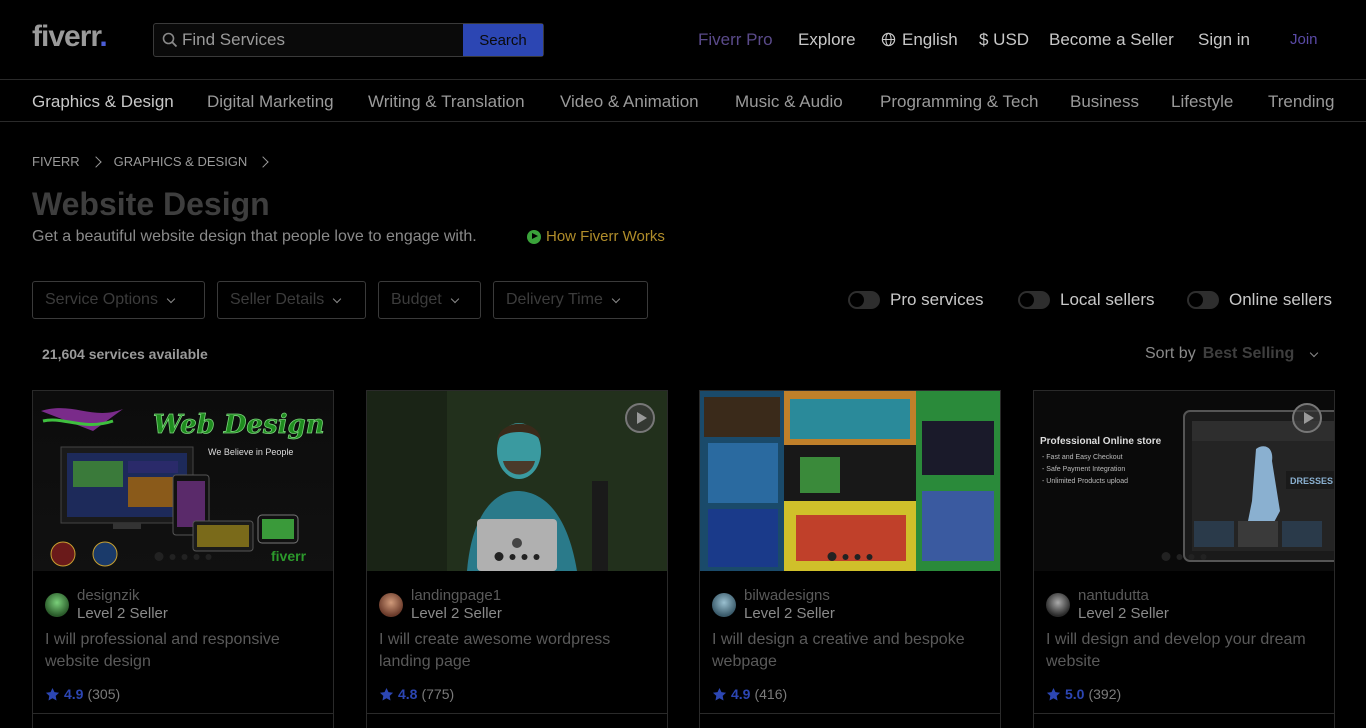 This screenshot has width=1366, height=728. I want to click on breadcrumb-fiverr: FIVERR, so click(56, 161).